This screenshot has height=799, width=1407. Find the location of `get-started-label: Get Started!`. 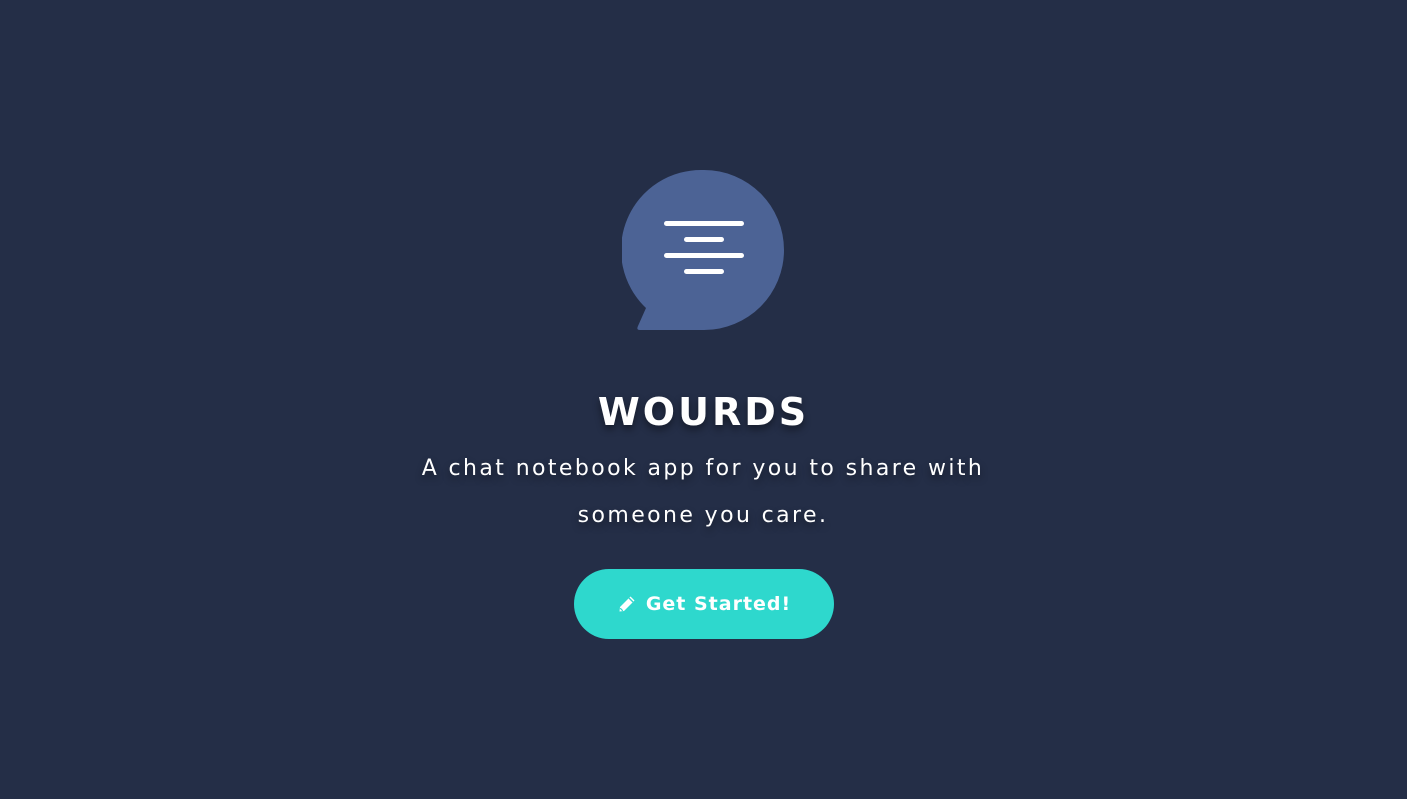

get-started-label: Get Started! is located at coordinates (718, 604).